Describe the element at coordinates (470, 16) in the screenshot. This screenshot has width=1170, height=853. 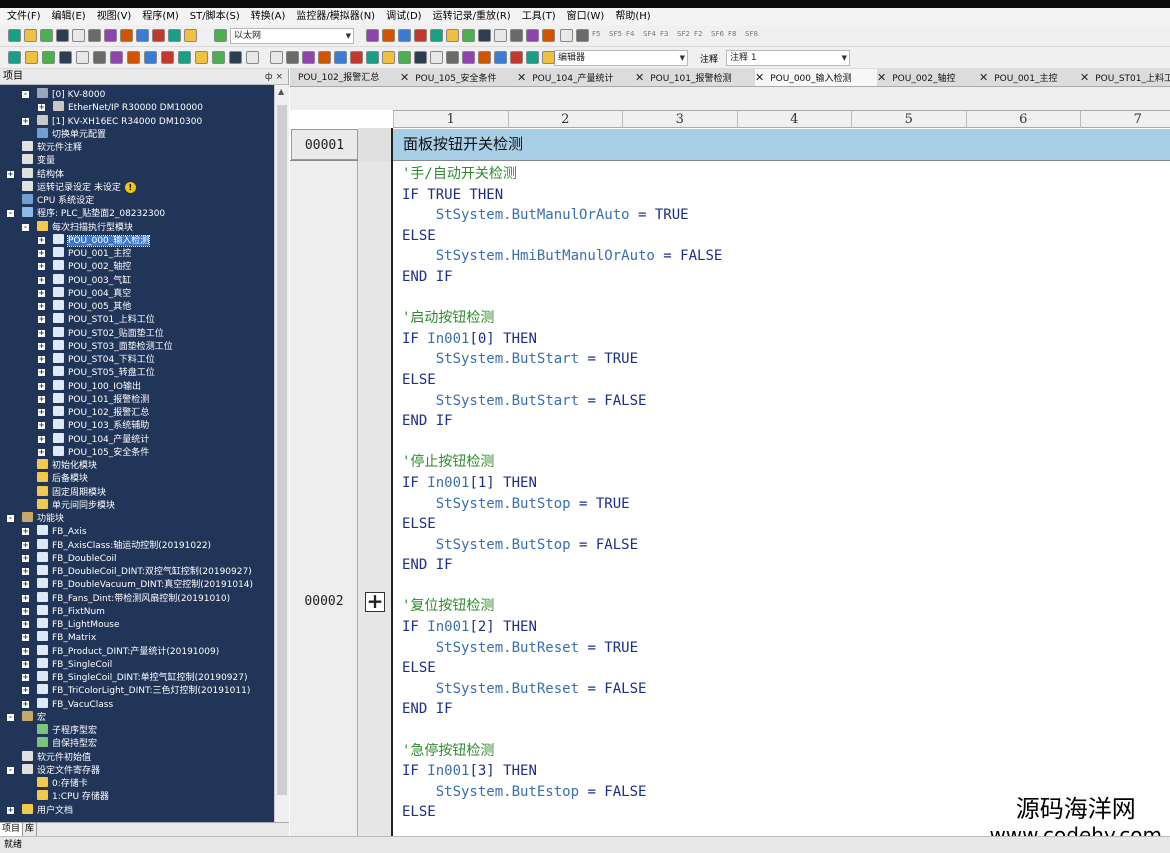
I see `menu-item: 运转记录/重放(R)` at that location.